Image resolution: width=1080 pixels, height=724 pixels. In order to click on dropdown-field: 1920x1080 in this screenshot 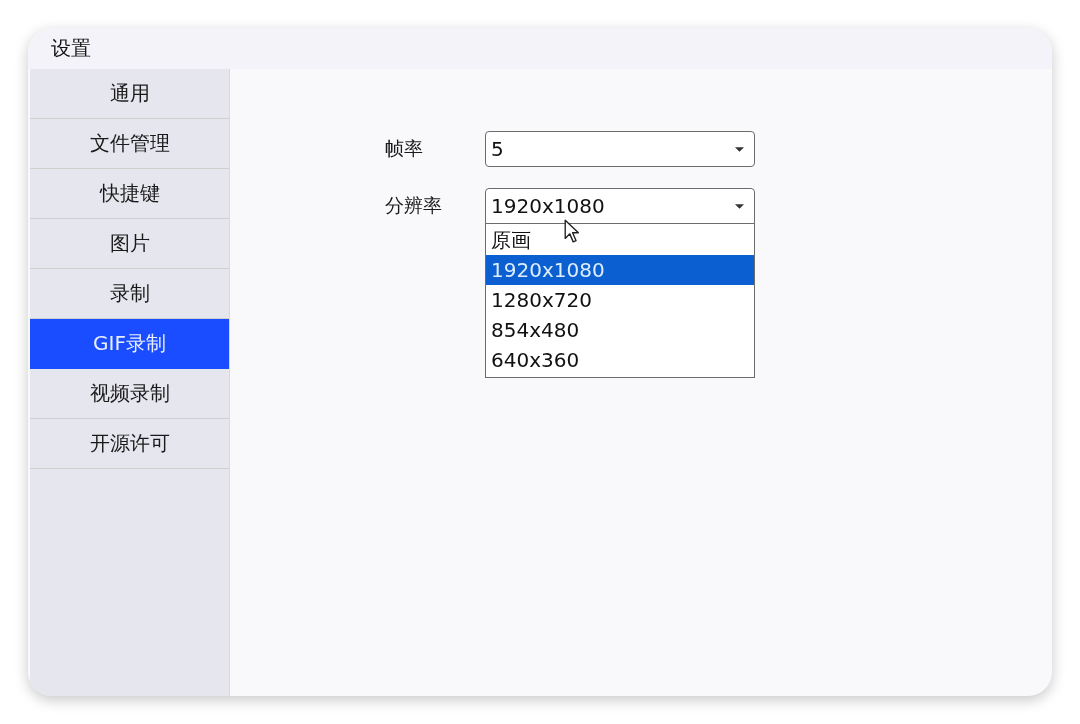, I will do `click(620, 206)`.